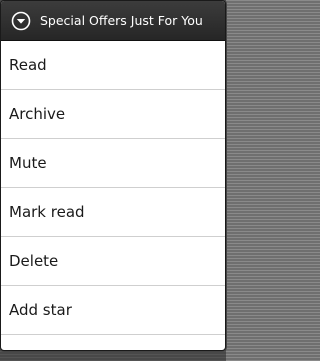  Describe the element at coordinates (121, 20) in the screenshot. I see `dialog-title: Special Offers Just For You` at that location.